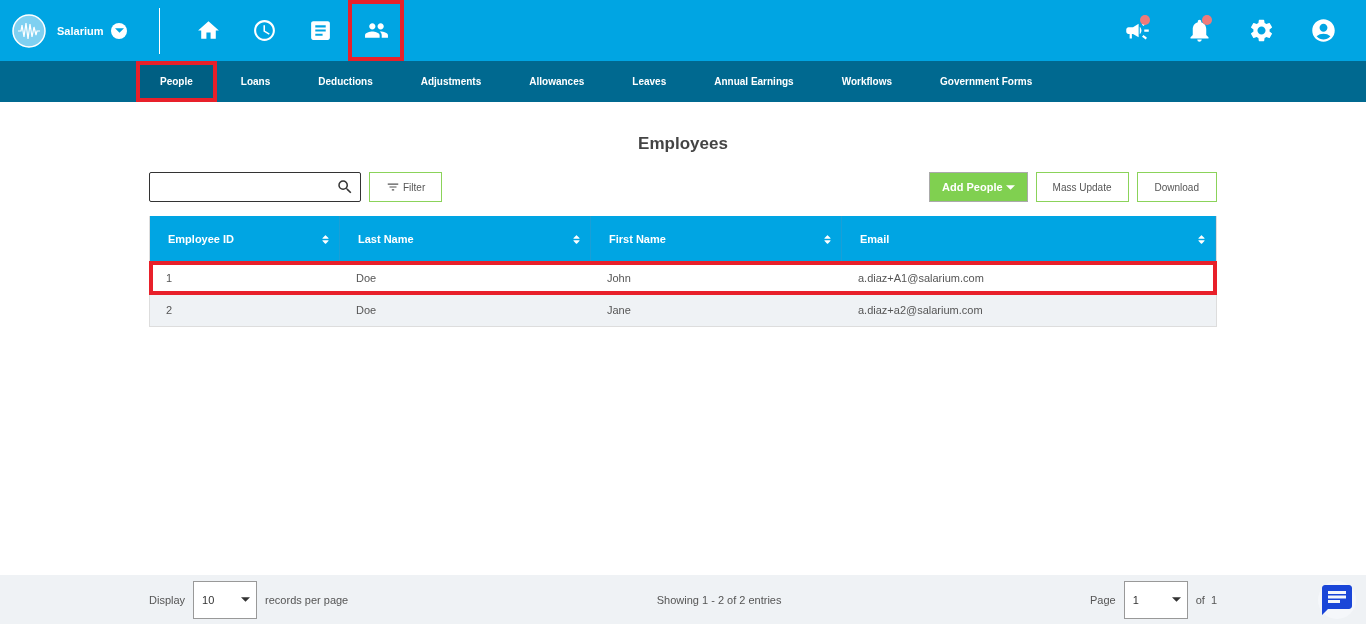 Image resolution: width=1366 pixels, height=624 pixels. I want to click on page-size-select: 10, so click(225, 599).